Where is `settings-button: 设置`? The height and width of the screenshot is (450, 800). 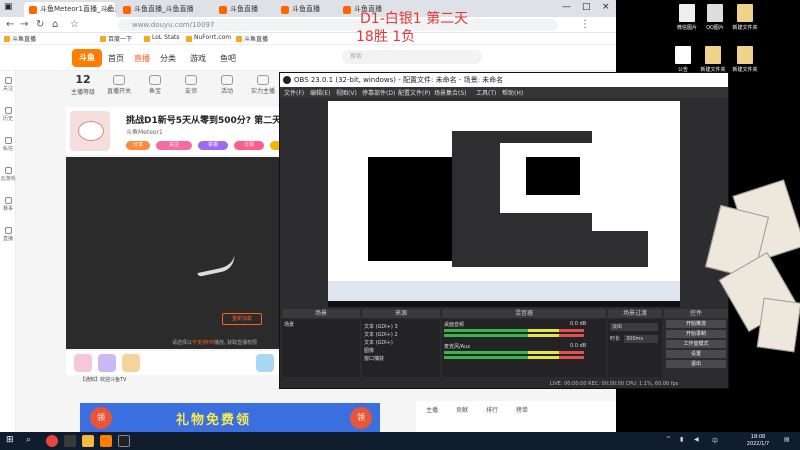 settings-button: 设置 is located at coordinates (696, 354).